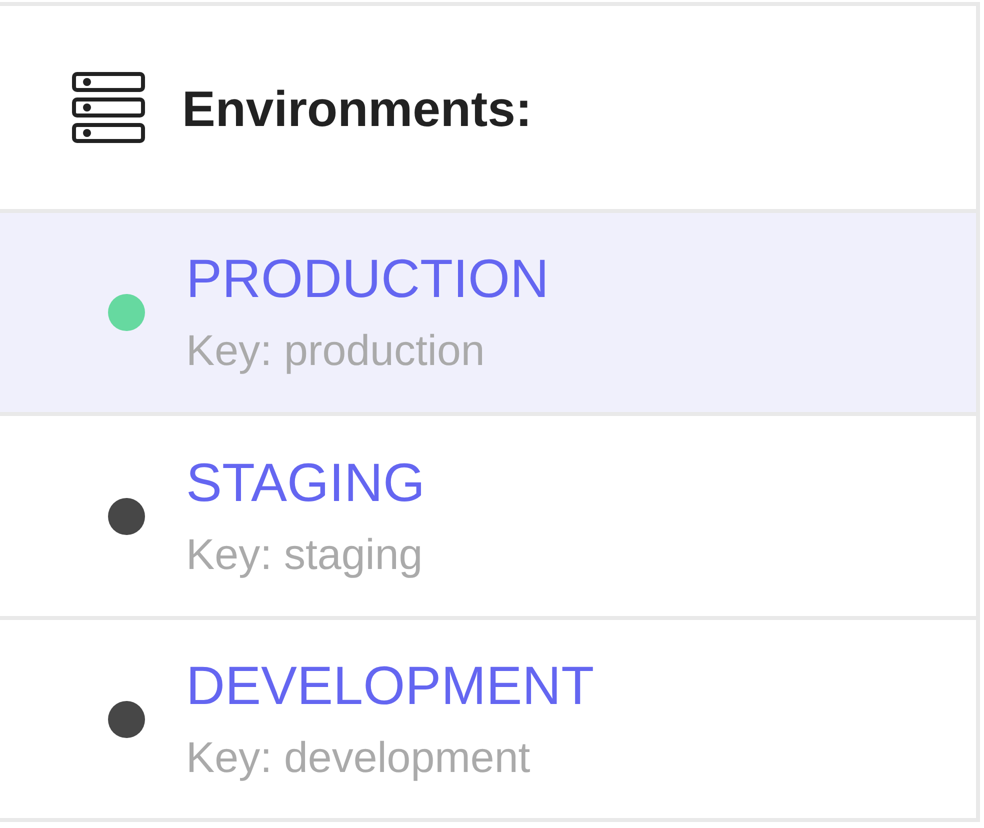 The height and width of the screenshot is (828, 984). I want to click on environment-key: Key: staging, so click(306, 554).